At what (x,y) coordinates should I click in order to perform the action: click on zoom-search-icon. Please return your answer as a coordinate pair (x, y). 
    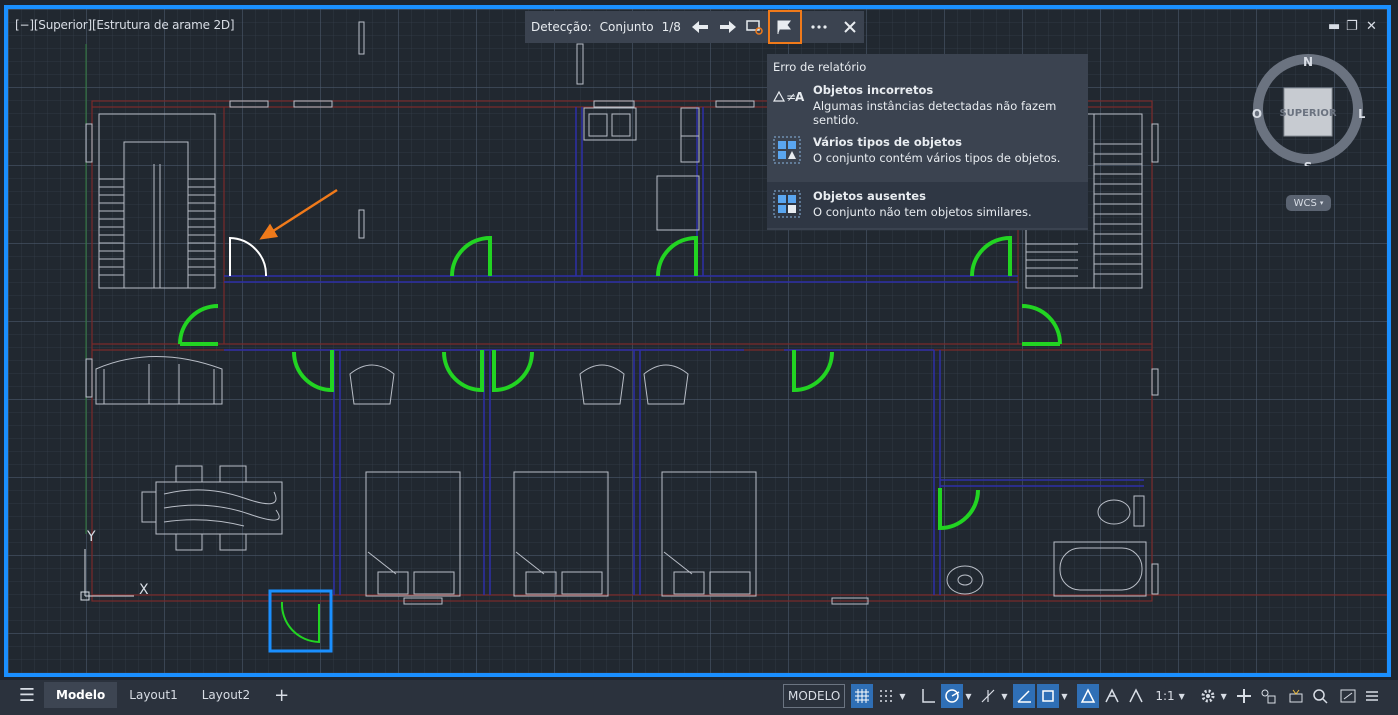
    Looking at the image, I should click on (1320, 696).